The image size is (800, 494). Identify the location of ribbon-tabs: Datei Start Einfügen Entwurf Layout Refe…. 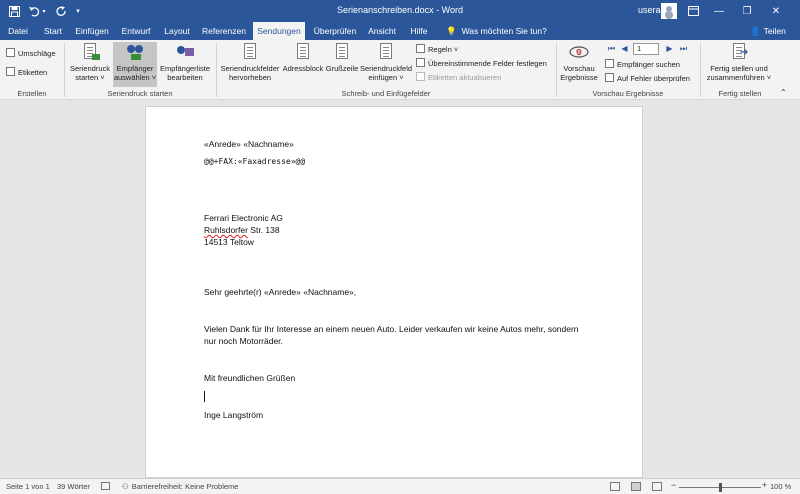
(400, 31).